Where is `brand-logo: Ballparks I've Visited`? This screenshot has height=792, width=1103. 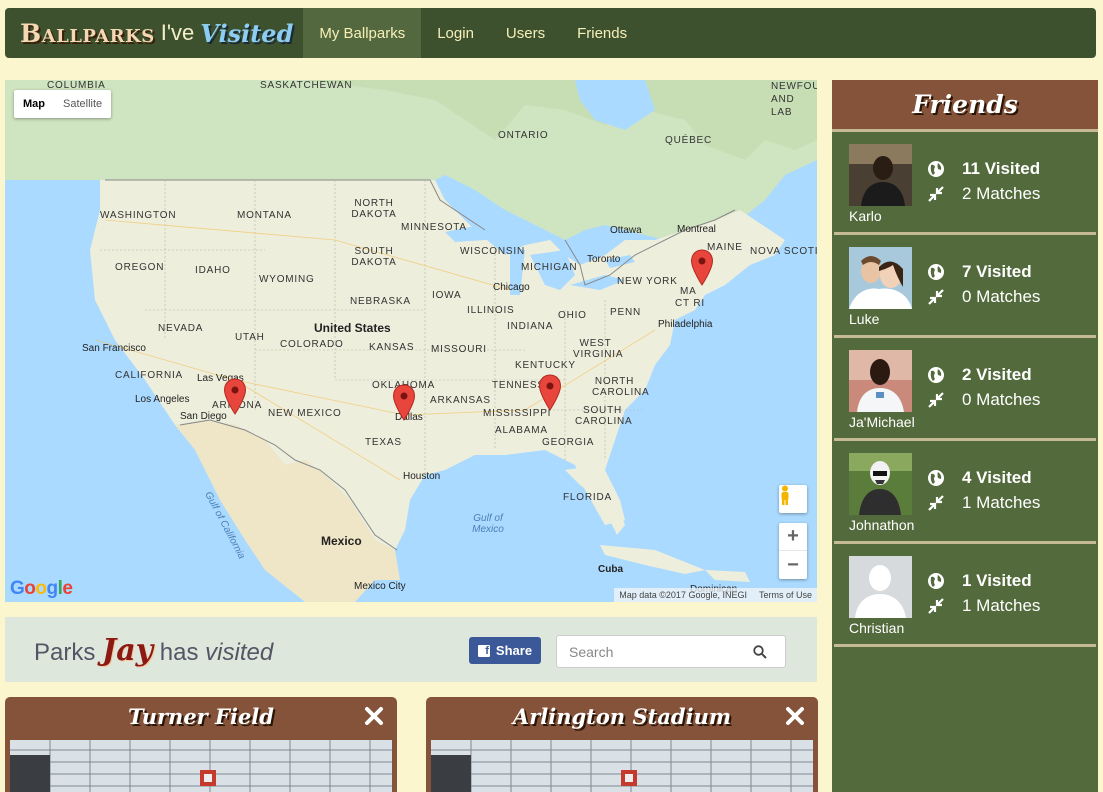 brand-logo: Ballparks I've Visited is located at coordinates (154, 33).